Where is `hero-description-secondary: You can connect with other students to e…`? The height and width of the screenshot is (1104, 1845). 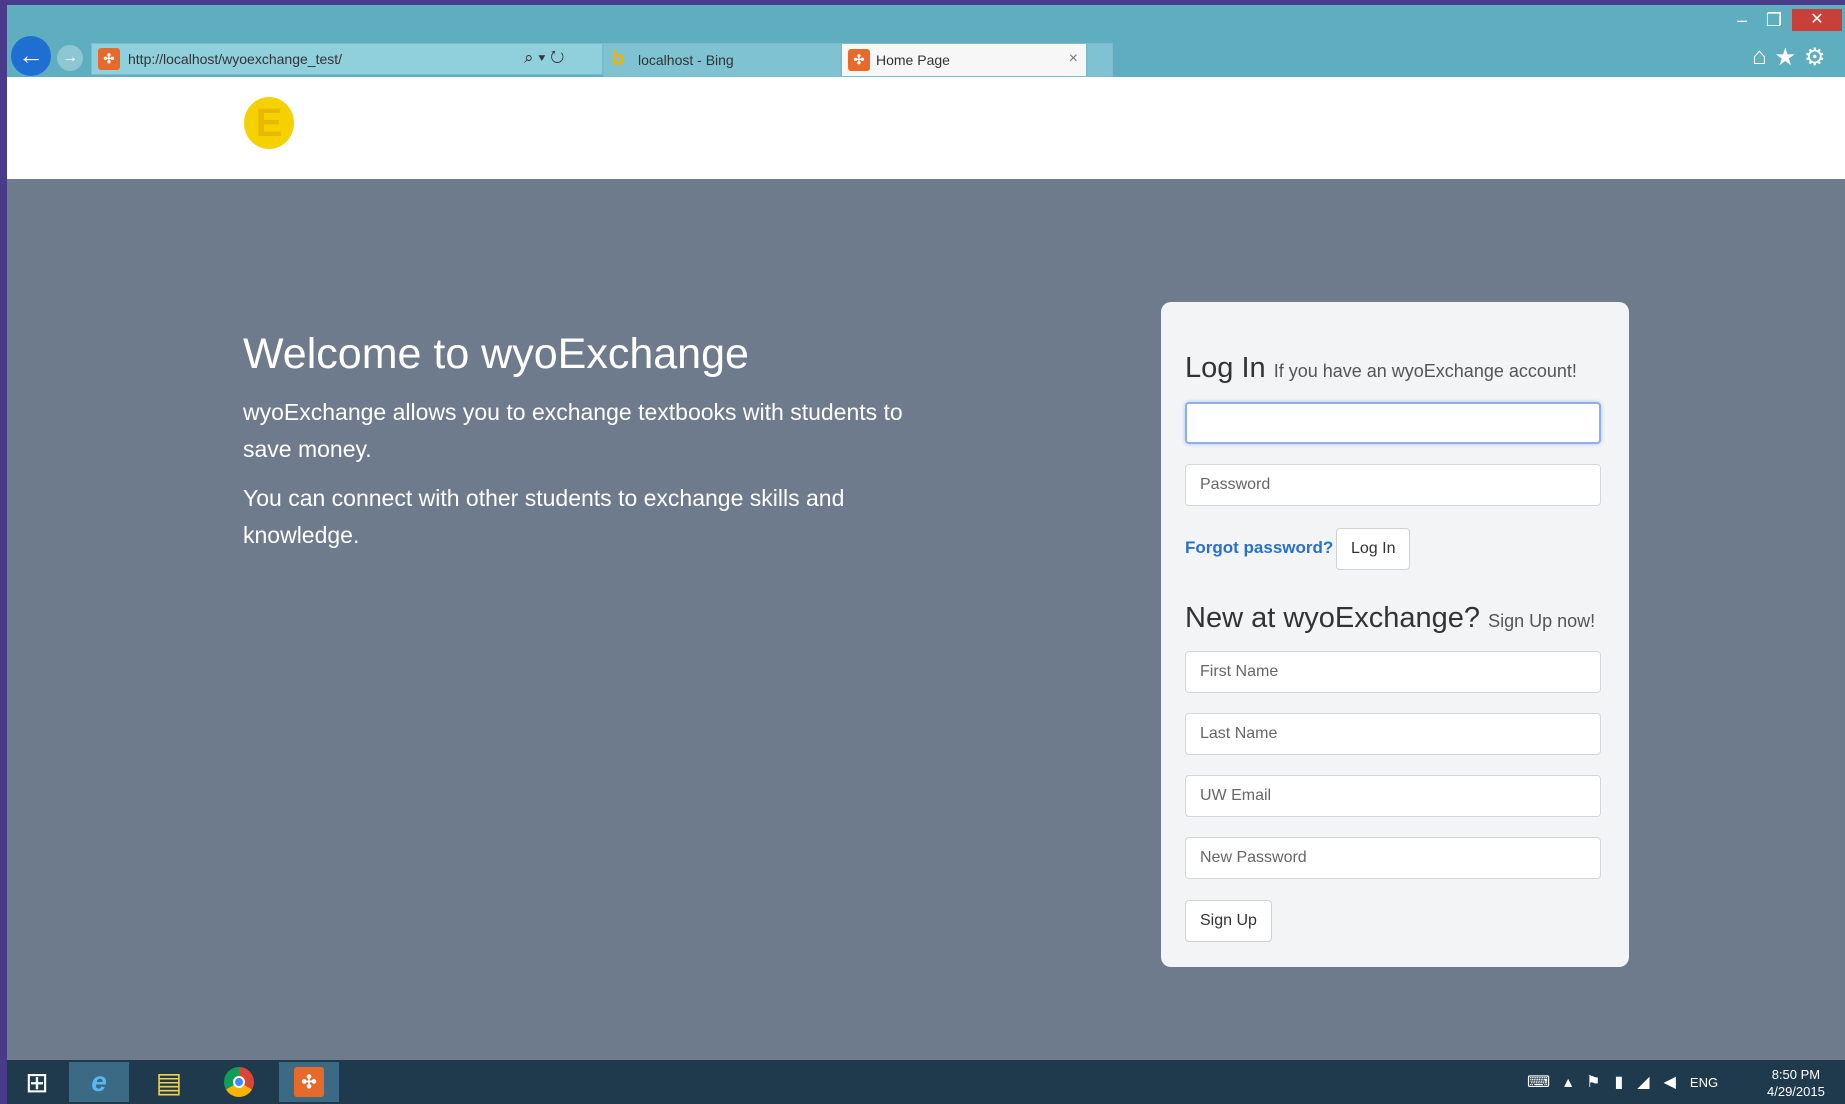
hero-description-secondary: You can connect with other students to e… is located at coordinates (544, 516).